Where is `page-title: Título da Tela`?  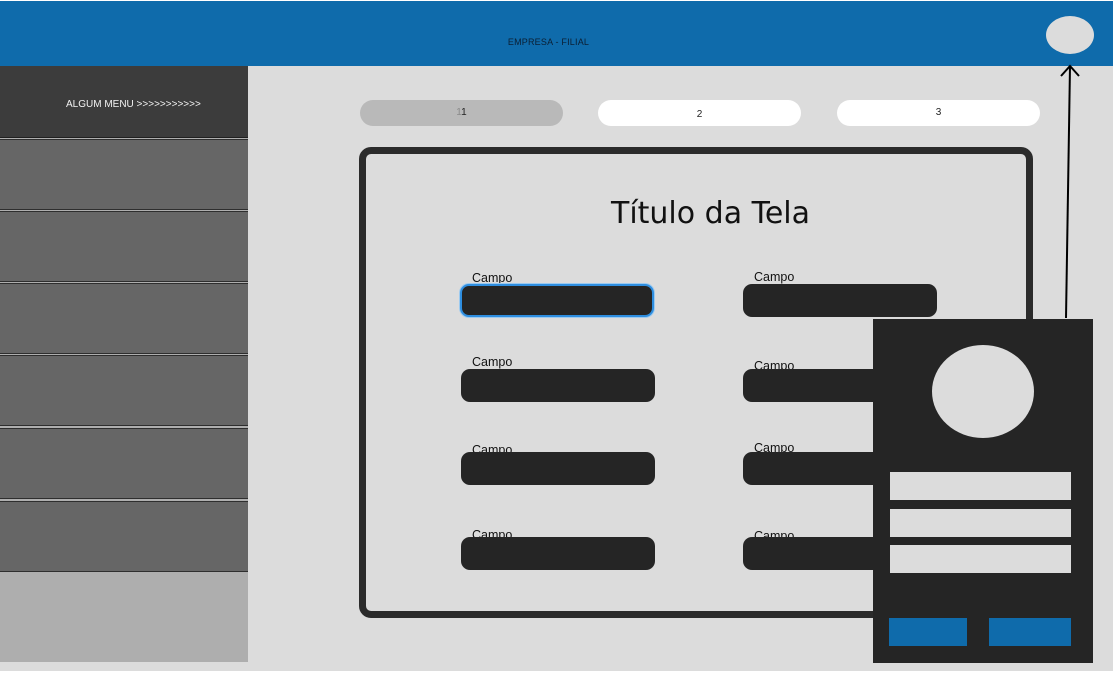 page-title: Título da Tela is located at coordinates (711, 213).